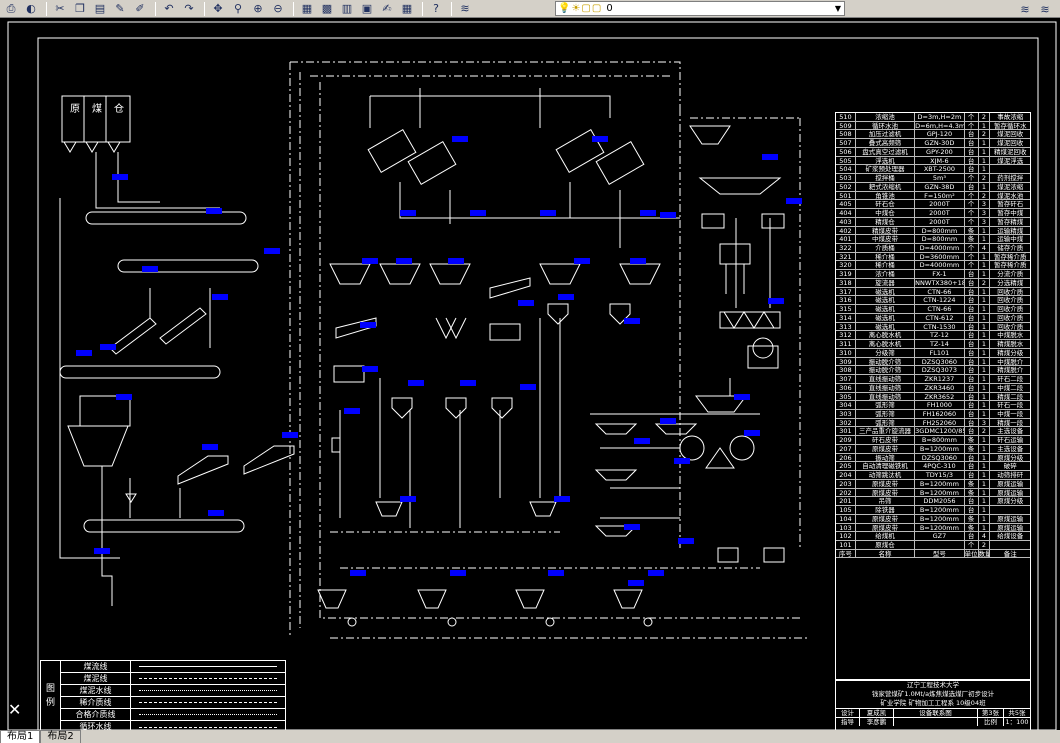  What do you see at coordinates (933, 362) in the screenshot?
I see `parts-table-row: 309 振动脱介筛 DZSQ3060 台 1 中煤脱介` at bounding box center [933, 362].